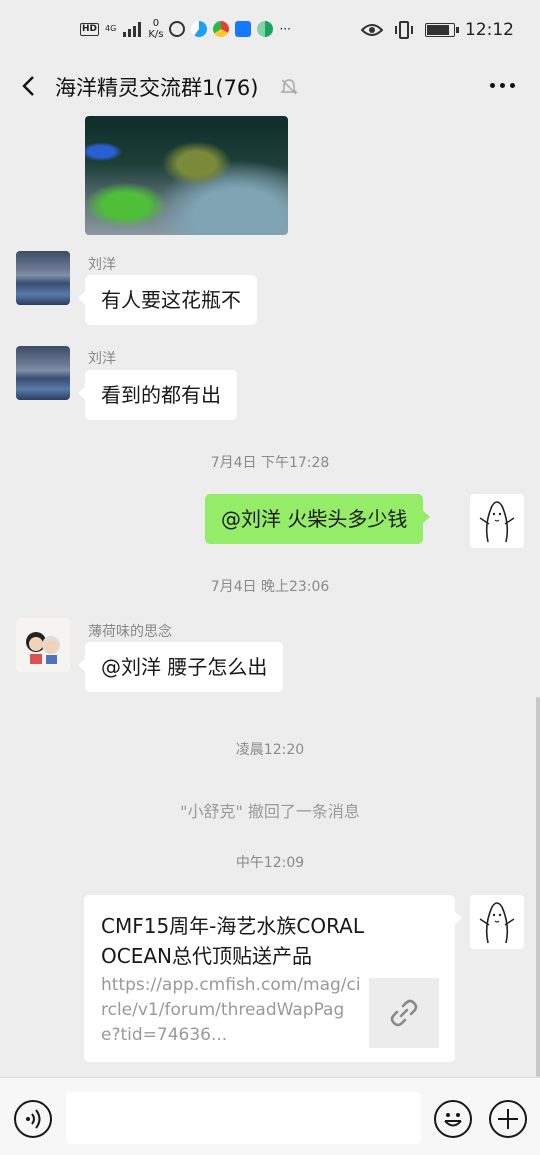 This screenshot has height=1155, width=540. Describe the element at coordinates (270, 750) in the screenshot. I see `timestamp: 凌晨12:20` at that location.